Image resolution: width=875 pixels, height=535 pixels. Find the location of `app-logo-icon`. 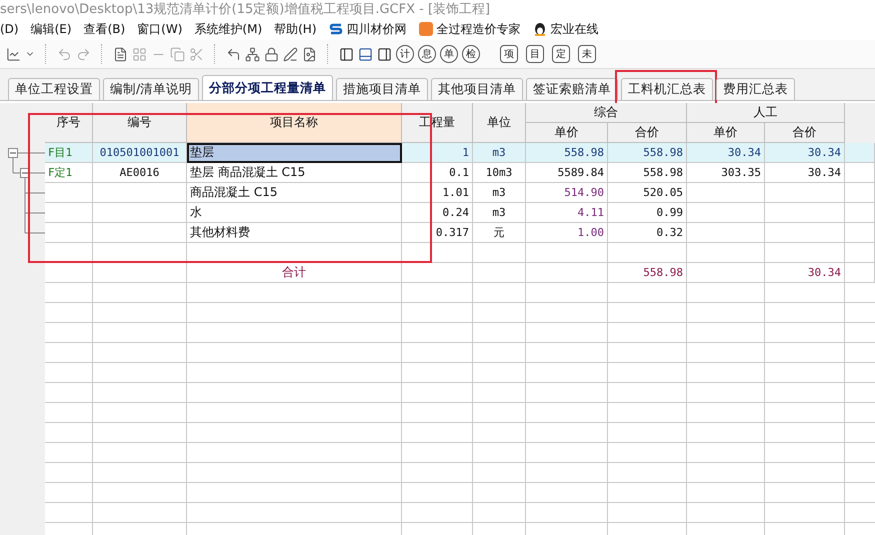

app-logo-icon is located at coordinates (425, 29).